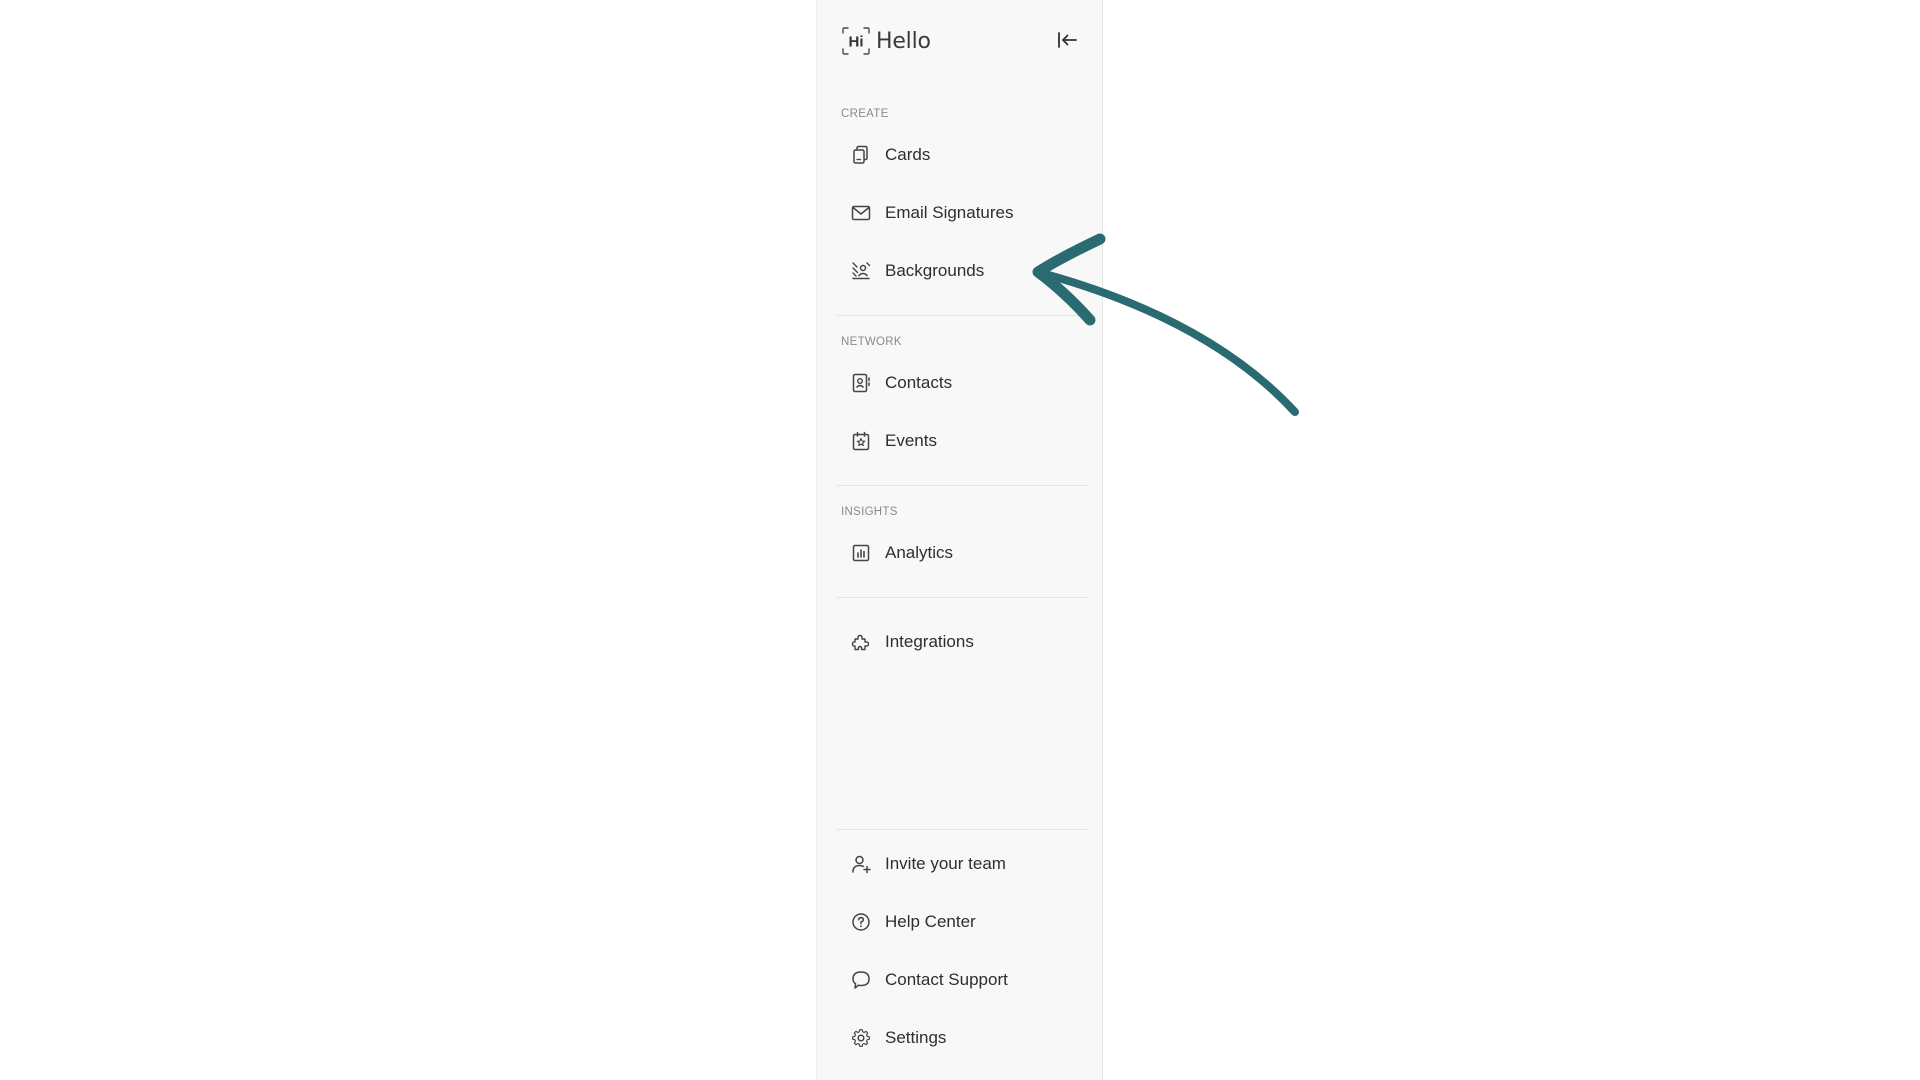  I want to click on sidebar-item-backgrounds: Backgrounds, so click(960, 271).